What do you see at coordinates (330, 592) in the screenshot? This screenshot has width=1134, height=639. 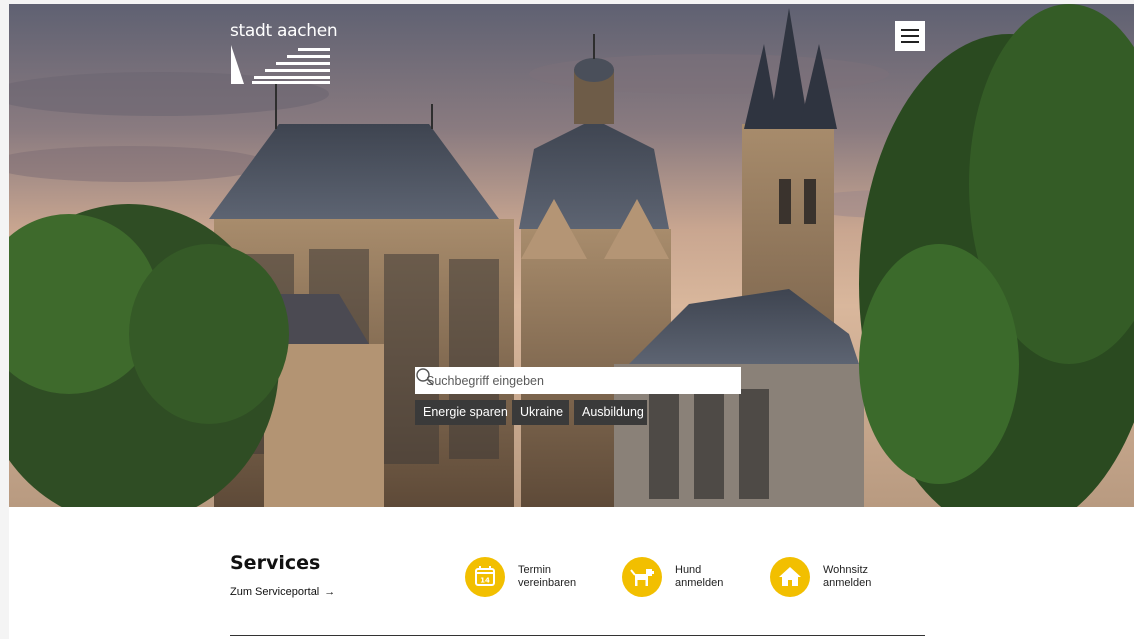 I see `arrow-right-icon: →` at bounding box center [330, 592].